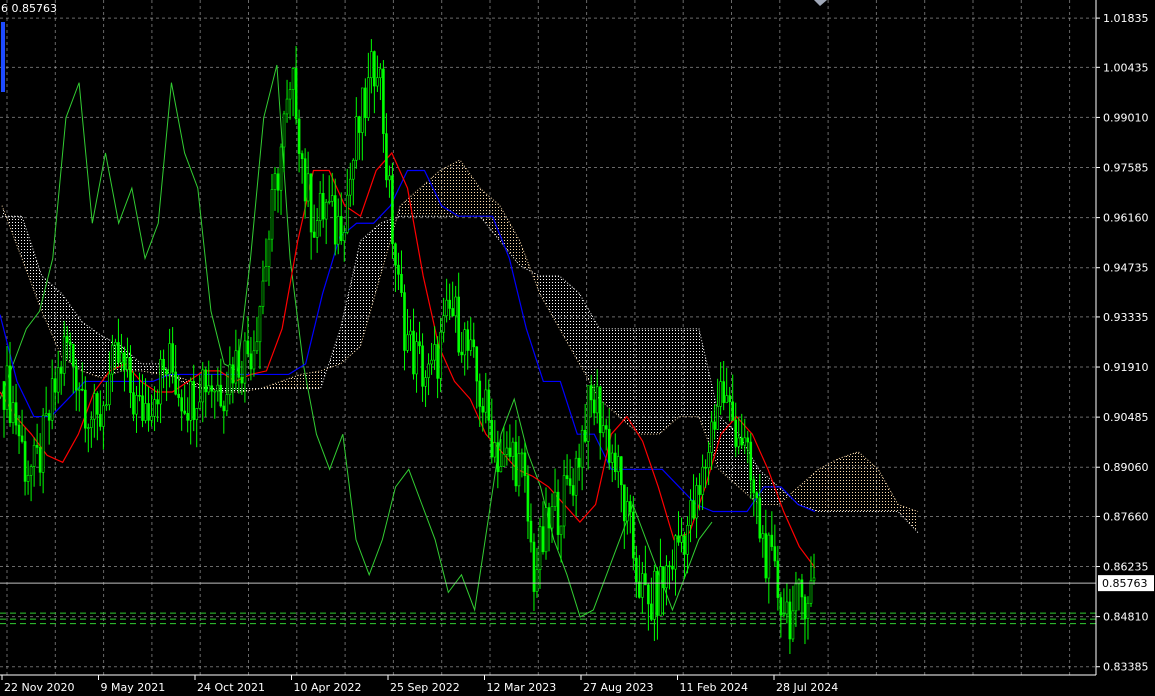 Image resolution: width=1155 pixels, height=696 pixels. What do you see at coordinates (618, 687) in the screenshot?
I see `time-tick-label-6: 27 Aug 2023` at bounding box center [618, 687].